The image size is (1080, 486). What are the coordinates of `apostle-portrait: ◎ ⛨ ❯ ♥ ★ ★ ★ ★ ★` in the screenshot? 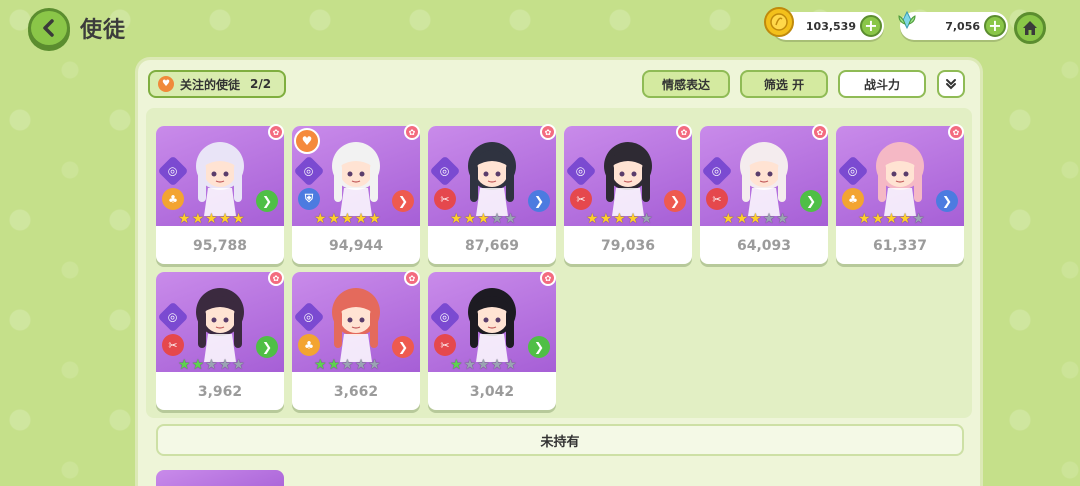 It's located at (356, 176).